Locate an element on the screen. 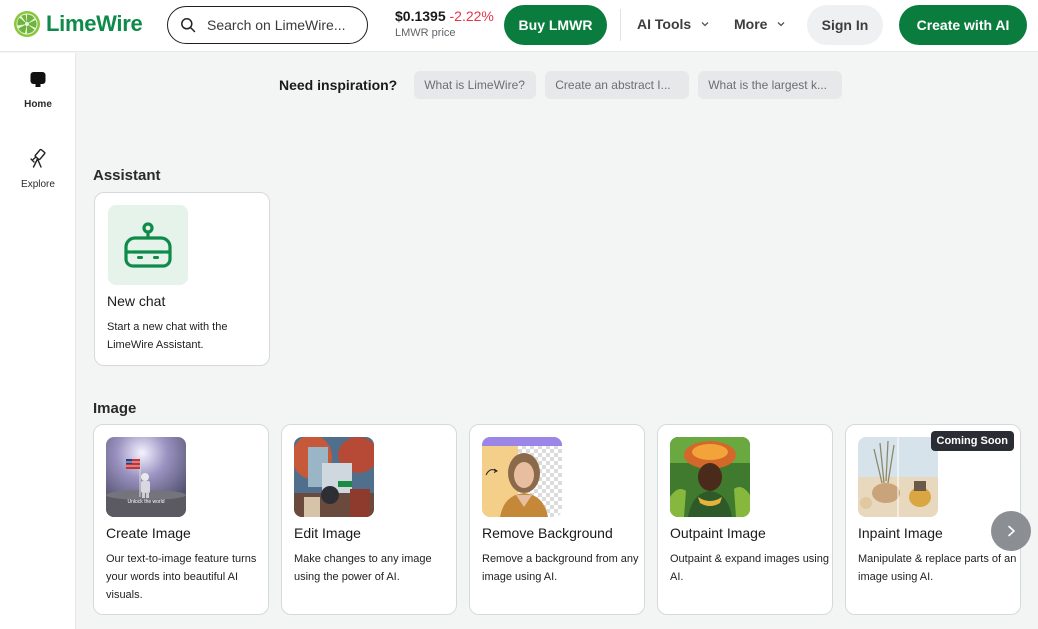  sidebar-item-explore: Explore is located at coordinates (38, 169).